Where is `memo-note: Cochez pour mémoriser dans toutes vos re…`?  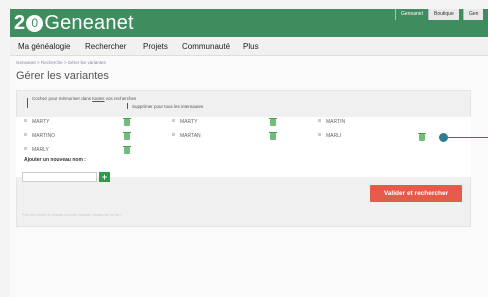
memo-note: Cochez pour mémoriser dans toutes vos re… is located at coordinates (84, 98).